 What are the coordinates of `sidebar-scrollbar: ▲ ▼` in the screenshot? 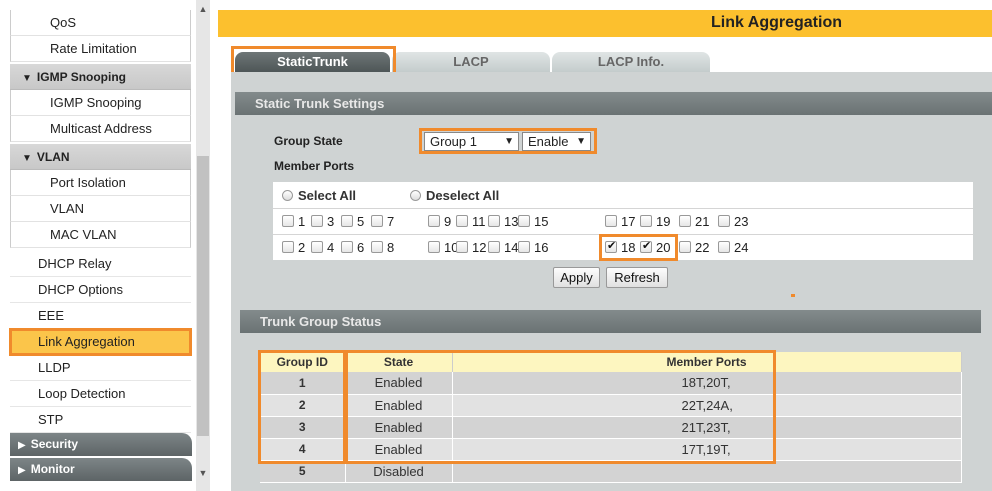 It's located at (203, 245).